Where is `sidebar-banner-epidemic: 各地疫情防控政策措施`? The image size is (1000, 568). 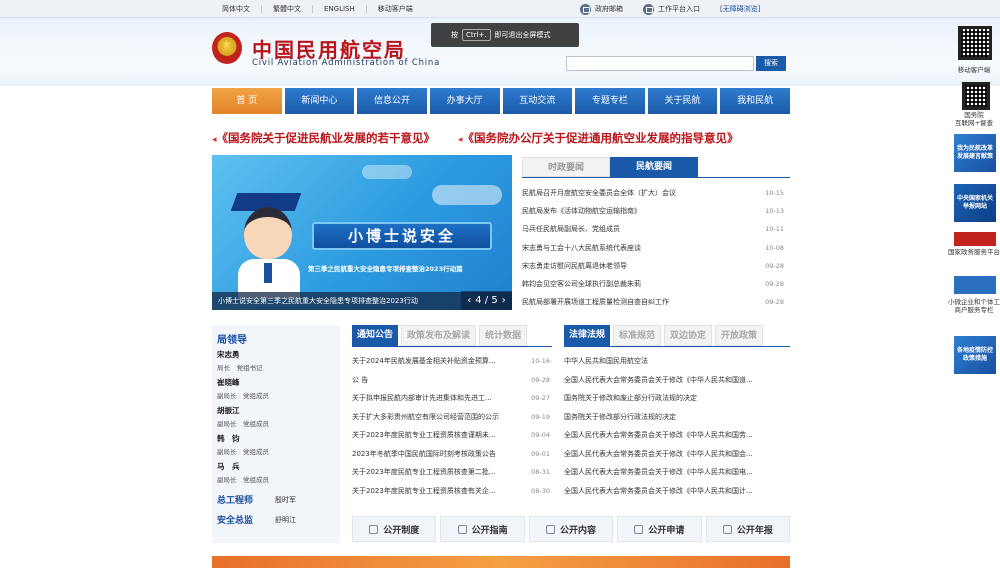
sidebar-banner-epidemic: 各地疫情防控政策措施 is located at coordinates (975, 355).